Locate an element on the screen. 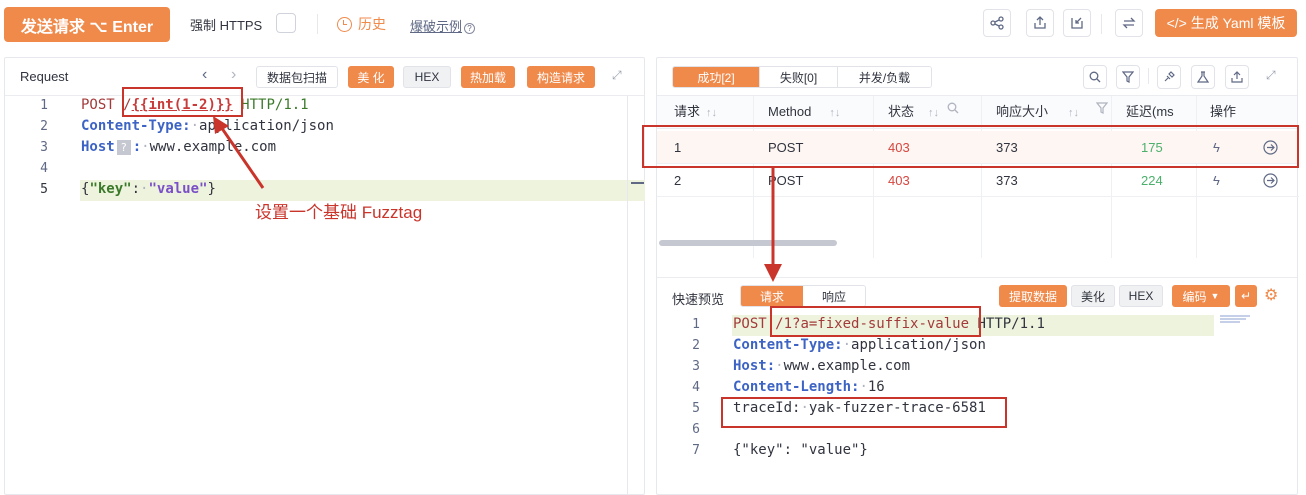 This screenshot has height=495, width=1306. tab-failed: 失败[0] is located at coordinates (798, 77).